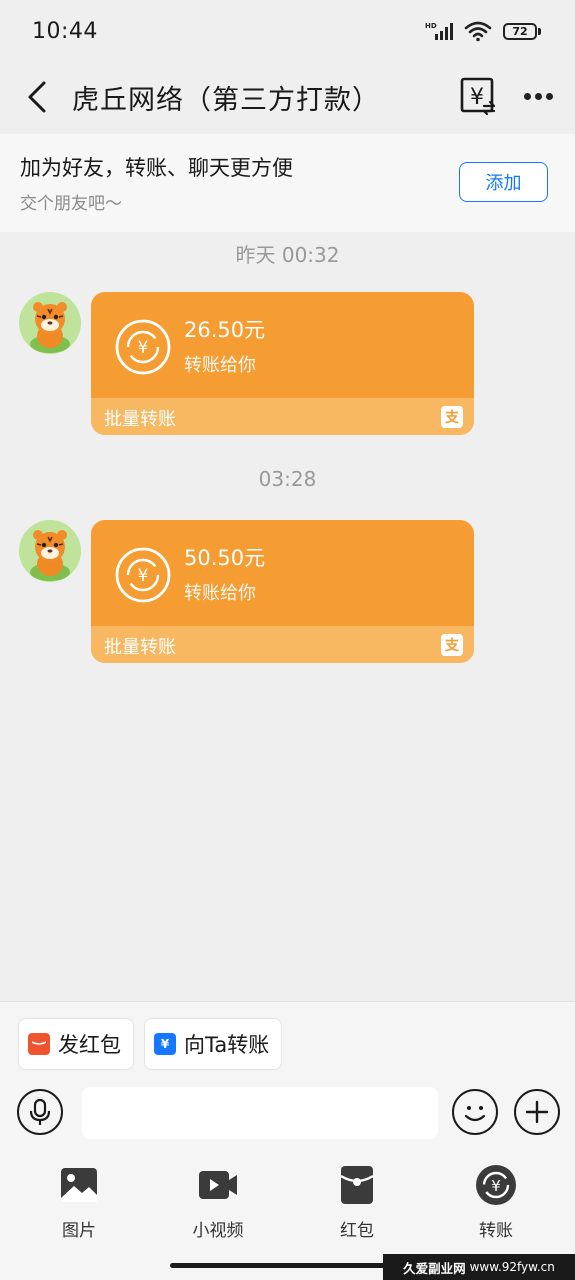 The width and height of the screenshot is (575, 1280). I want to click on send-red-envelope-button: 发红包, so click(76, 1044).